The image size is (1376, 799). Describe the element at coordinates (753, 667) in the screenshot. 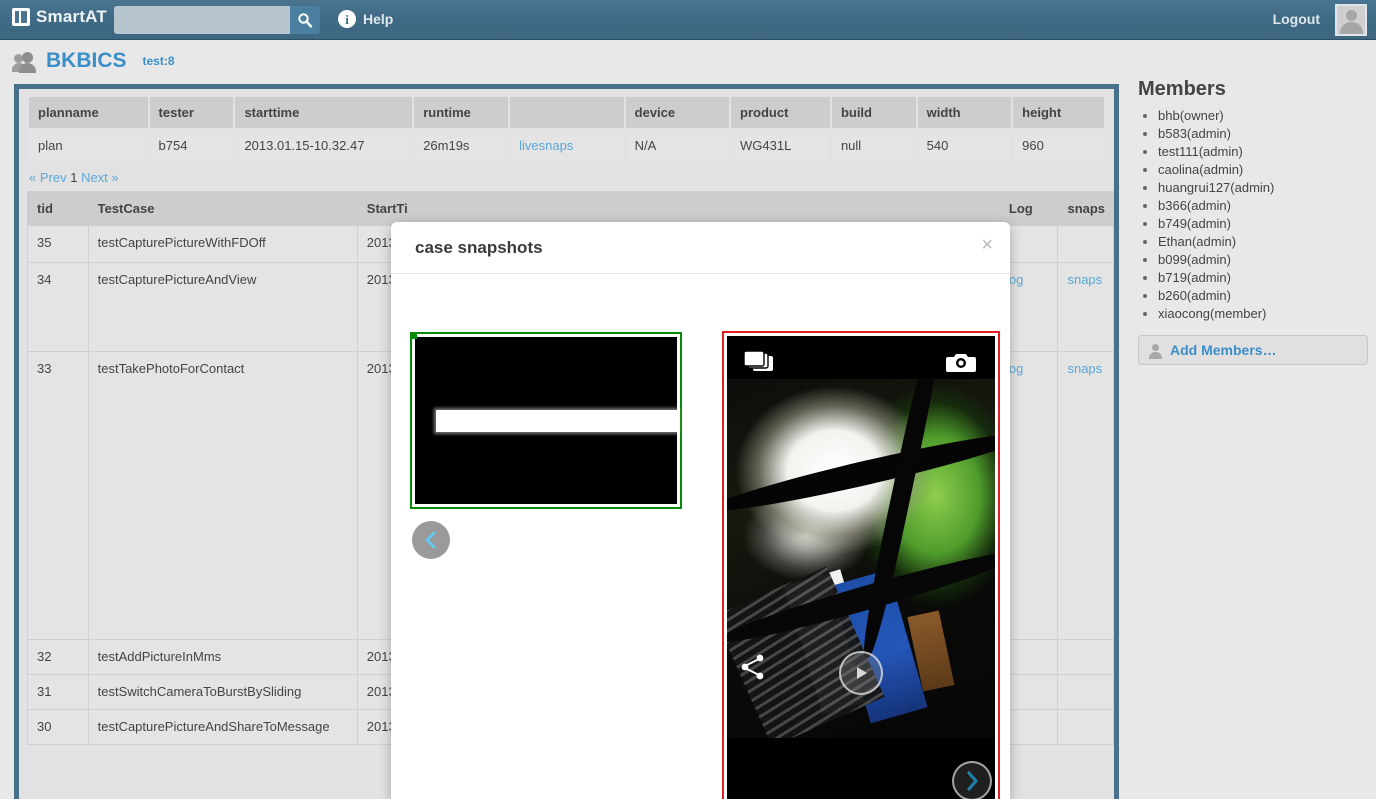

I see `share-icon` at that location.